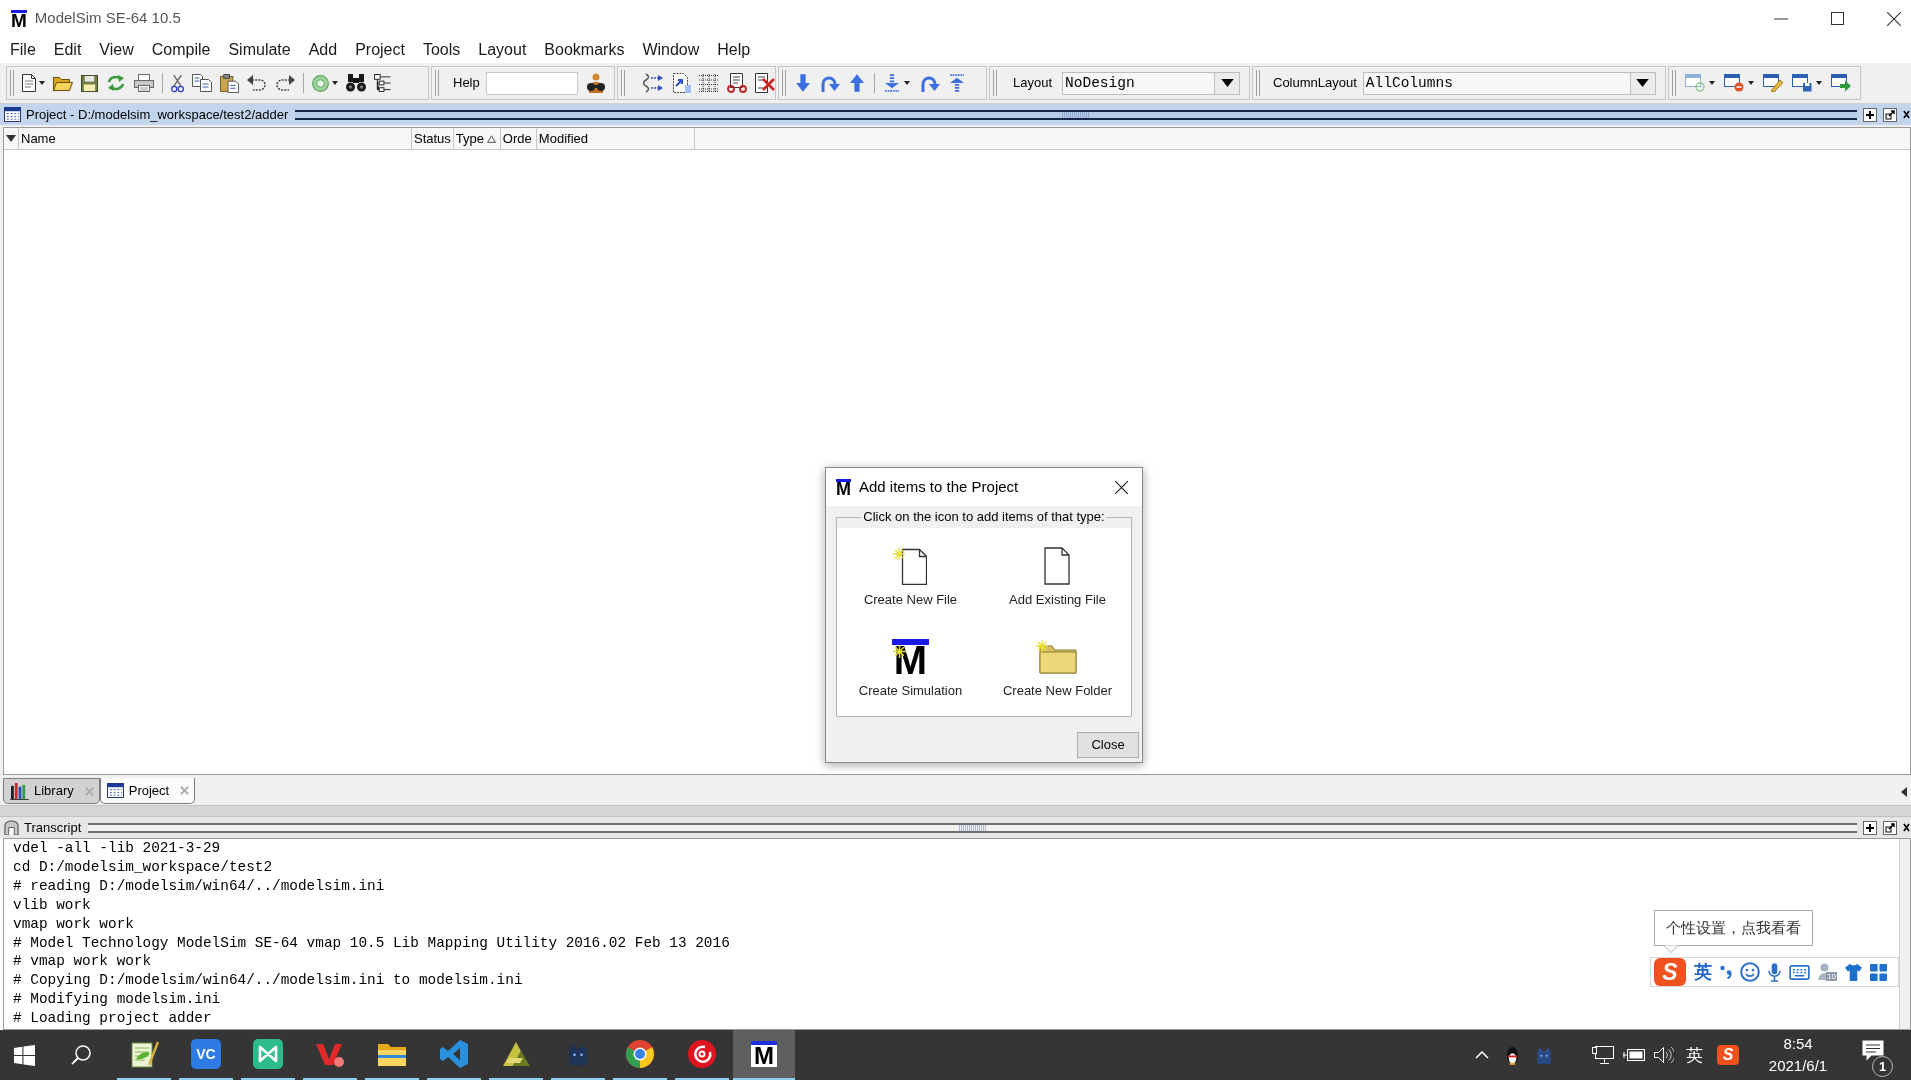 The height and width of the screenshot is (1080, 1911). Describe the element at coordinates (323, 50) in the screenshot. I see `menu-item: Add` at that location.